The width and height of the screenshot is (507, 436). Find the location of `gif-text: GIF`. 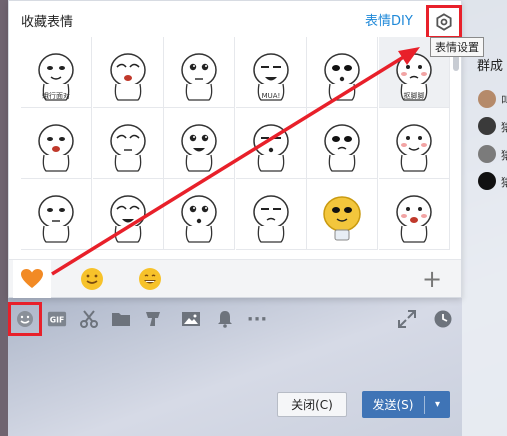

gif-text: GIF is located at coordinates (57, 320).